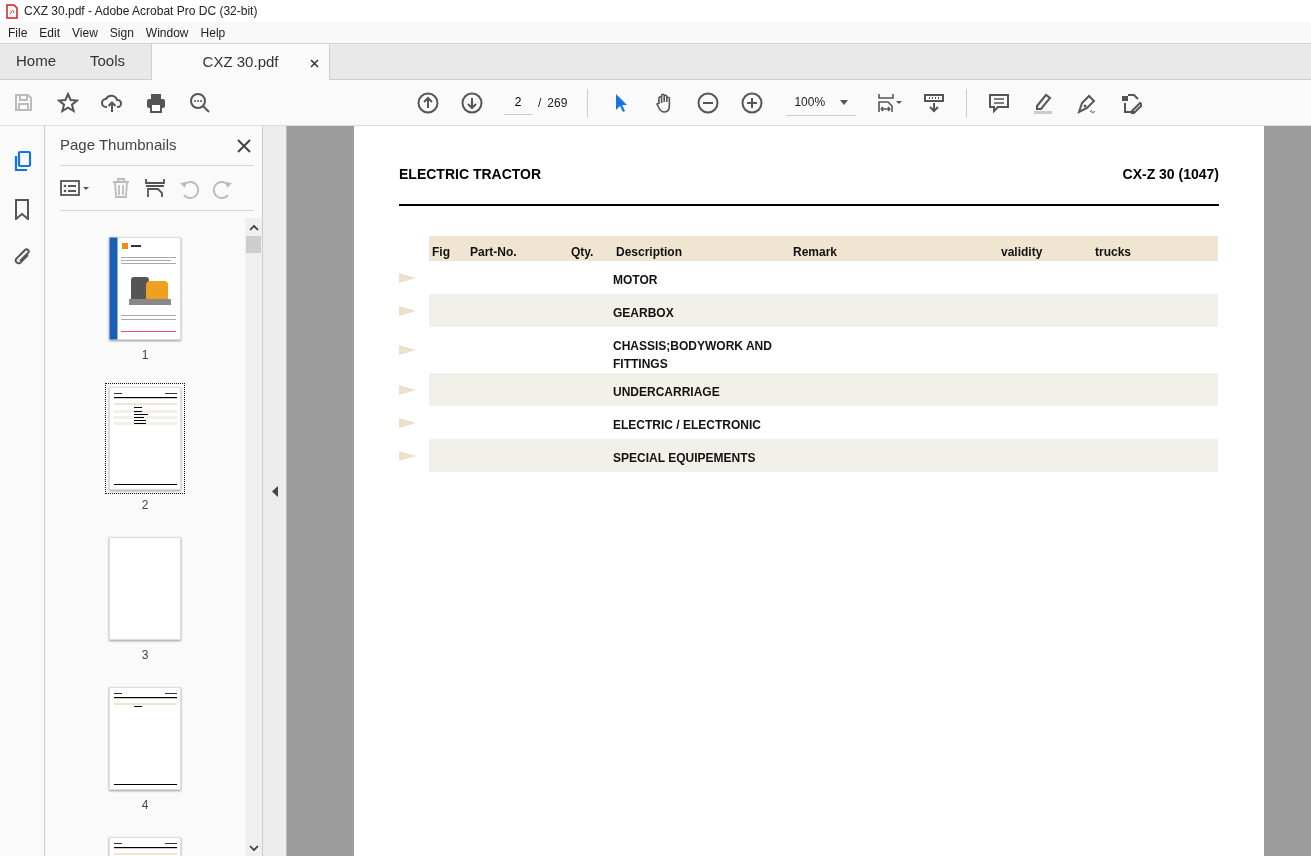 The image size is (1311, 856). I want to click on print-icon, so click(156, 102).